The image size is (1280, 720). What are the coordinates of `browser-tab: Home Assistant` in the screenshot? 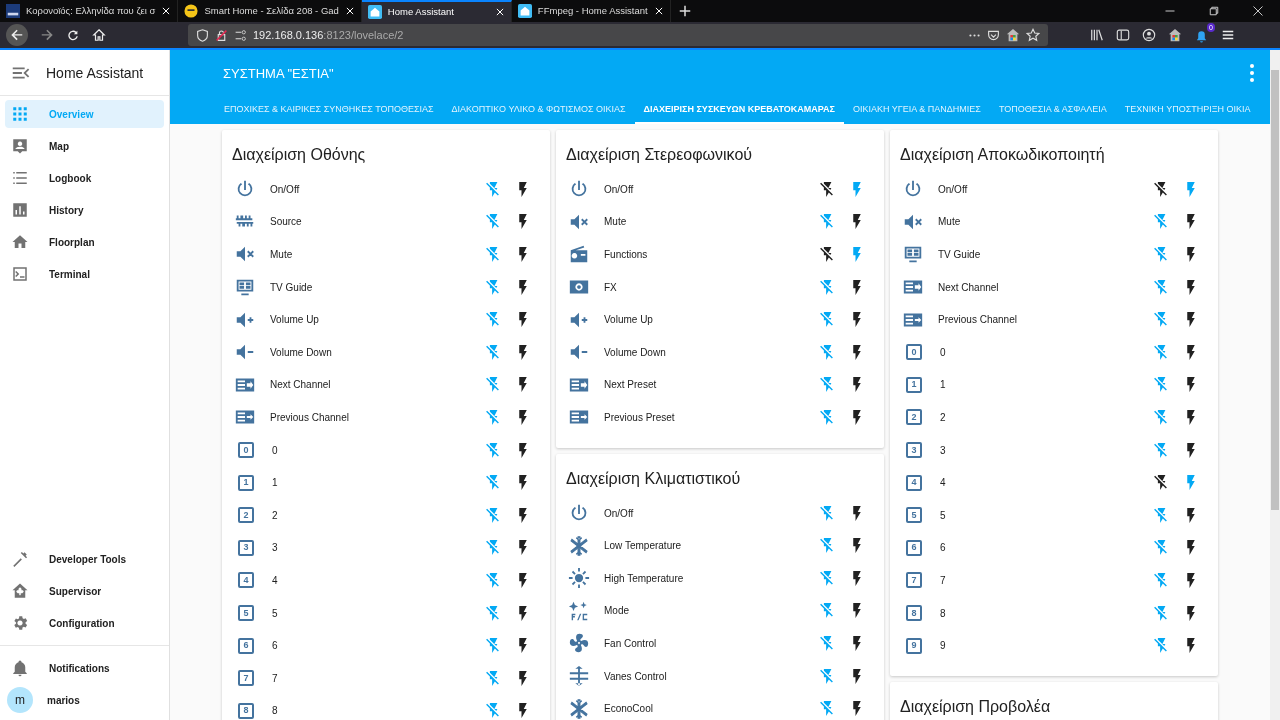 It's located at (436, 11).